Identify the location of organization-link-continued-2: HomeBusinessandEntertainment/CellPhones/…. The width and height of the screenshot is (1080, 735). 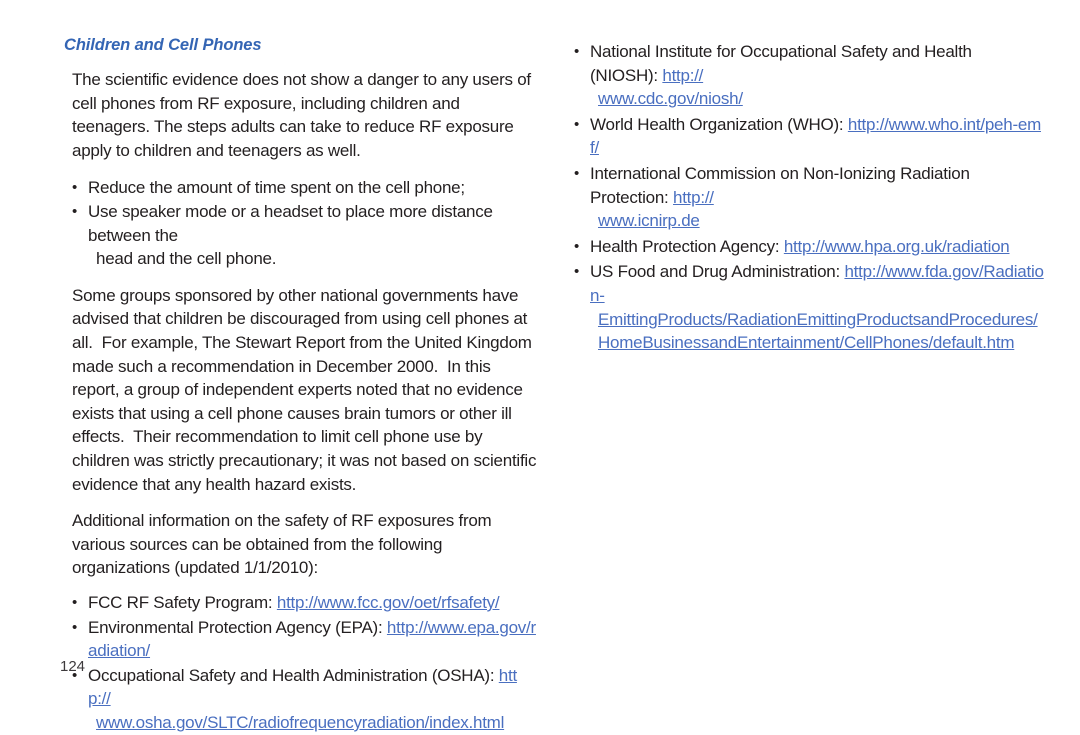
(817, 343).